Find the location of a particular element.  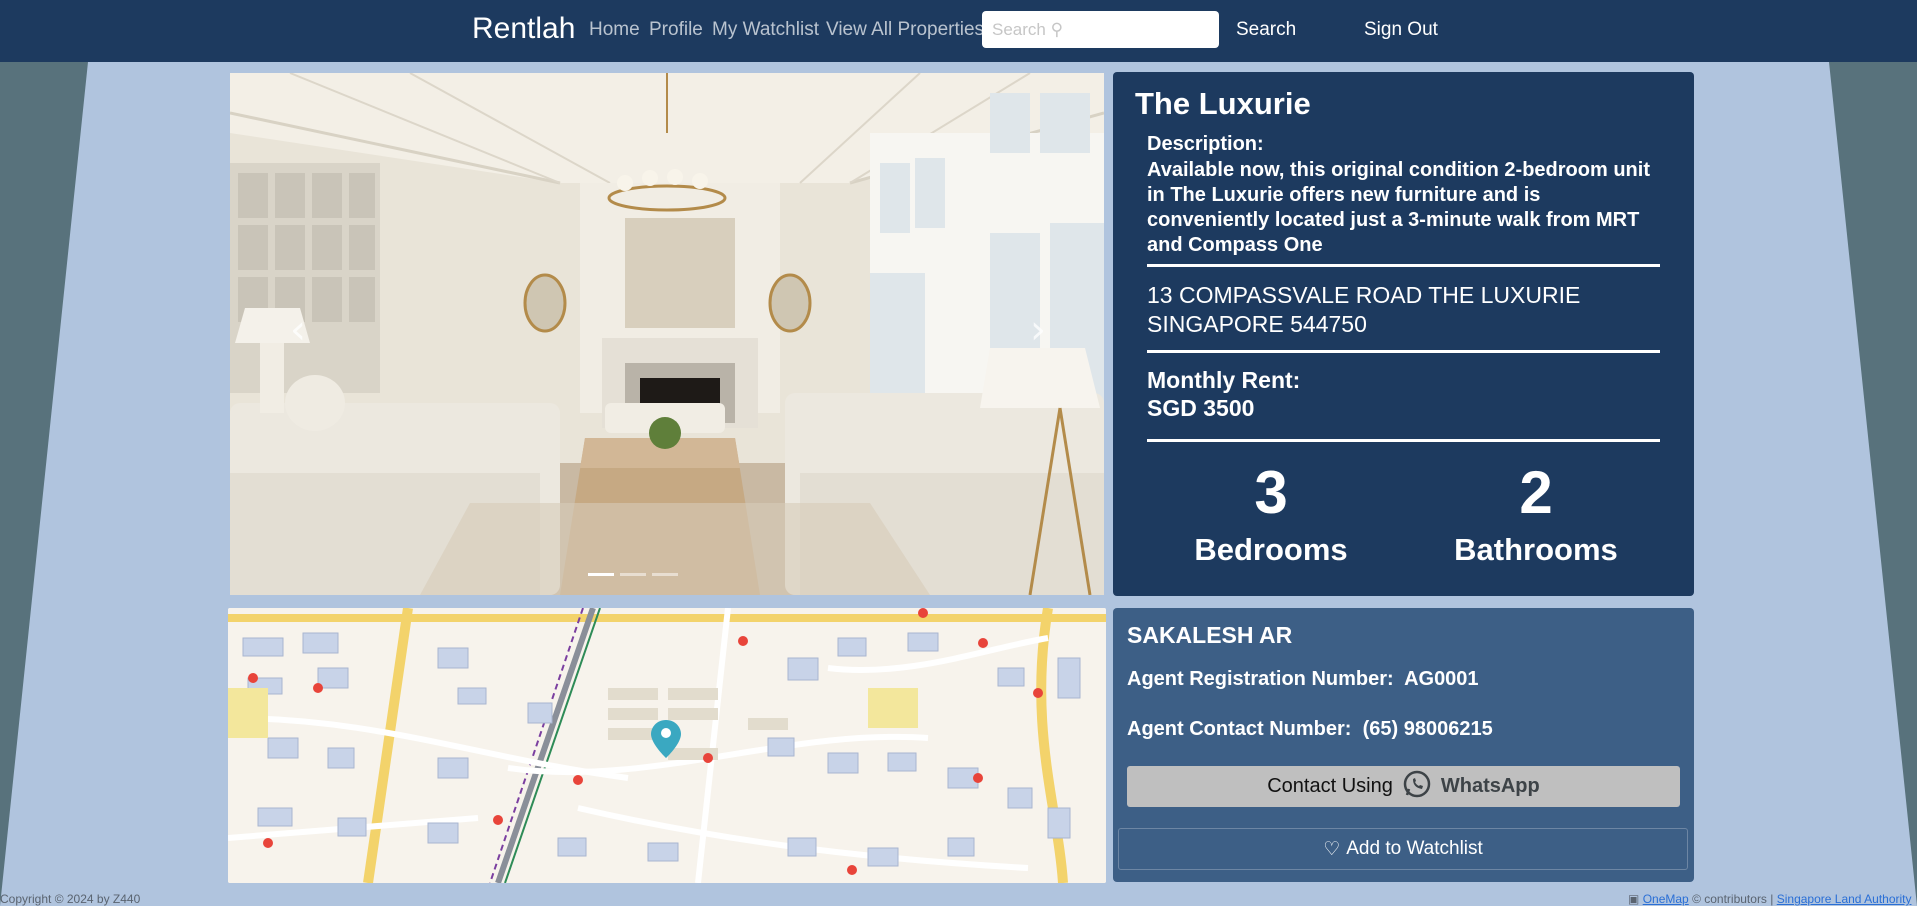

agent-contact: Agent Contact Number: (65) 98006215 is located at coordinates (1310, 729).